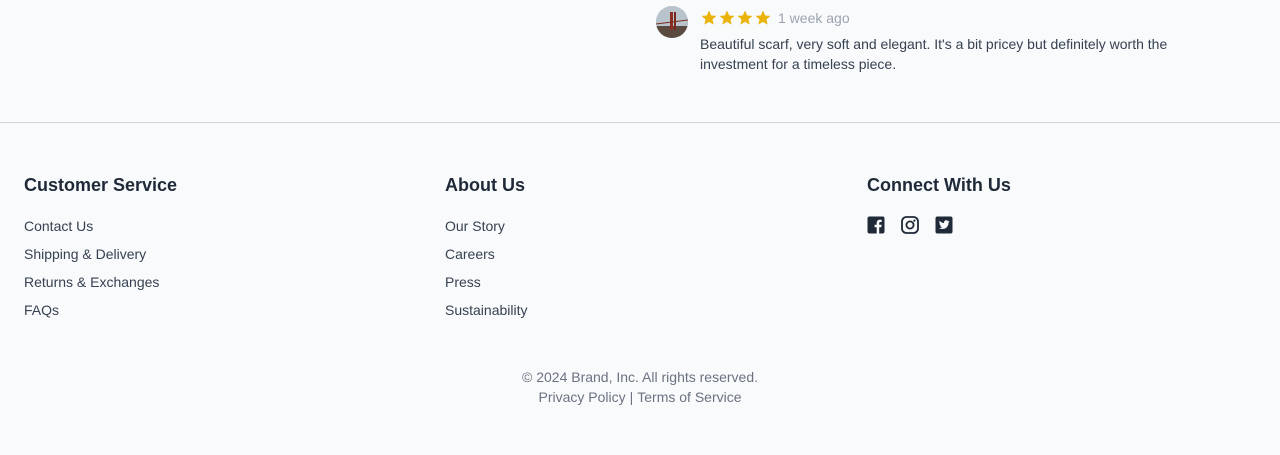 This screenshot has height=455, width=1280. What do you see at coordinates (486, 310) in the screenshot?
I see `sustainability-link: Sustainability` at bounding box center [486, 310].